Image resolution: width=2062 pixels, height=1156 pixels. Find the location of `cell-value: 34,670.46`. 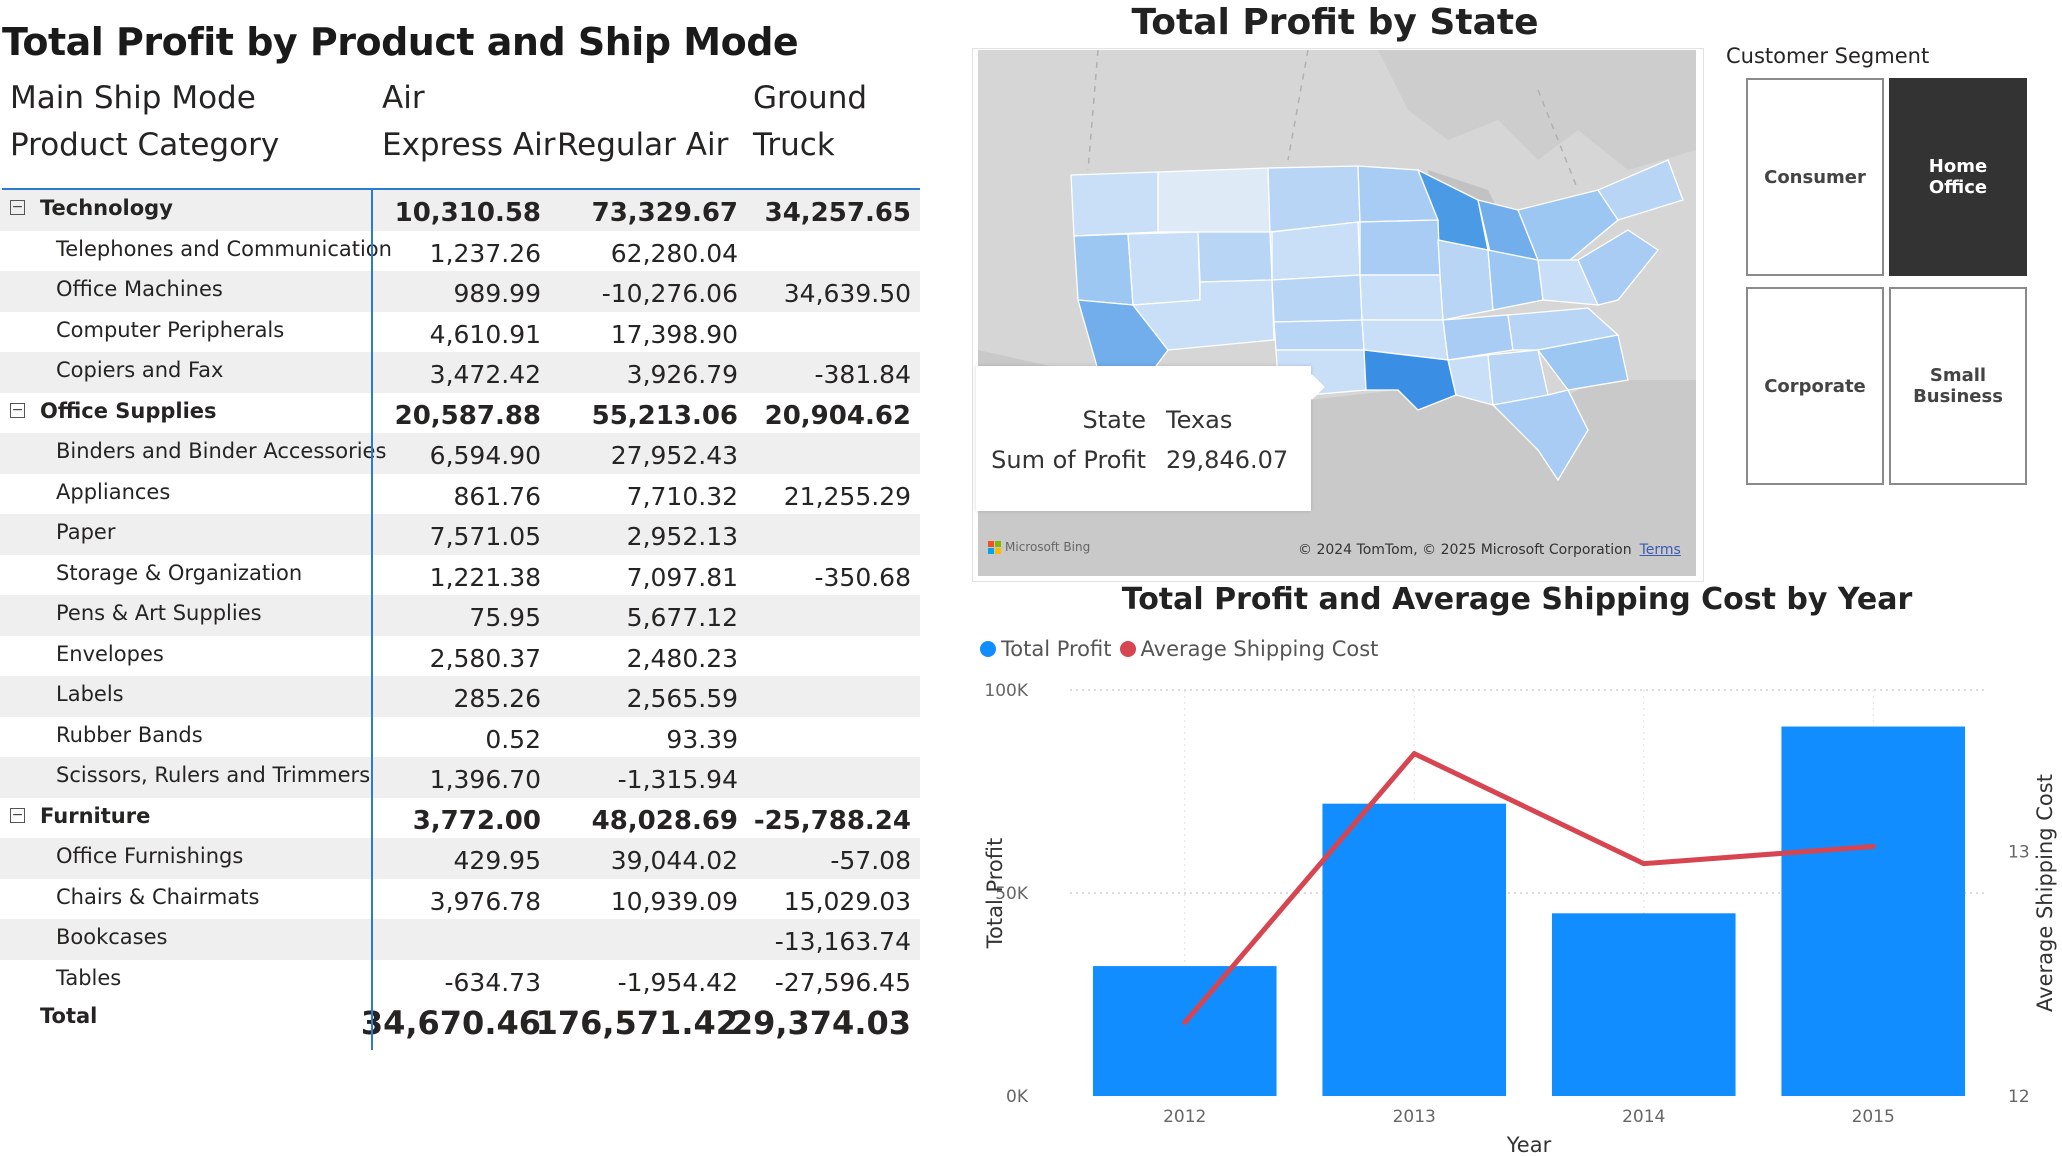

cell-value: 34,670.46 is located at coordinates (450, 1023).